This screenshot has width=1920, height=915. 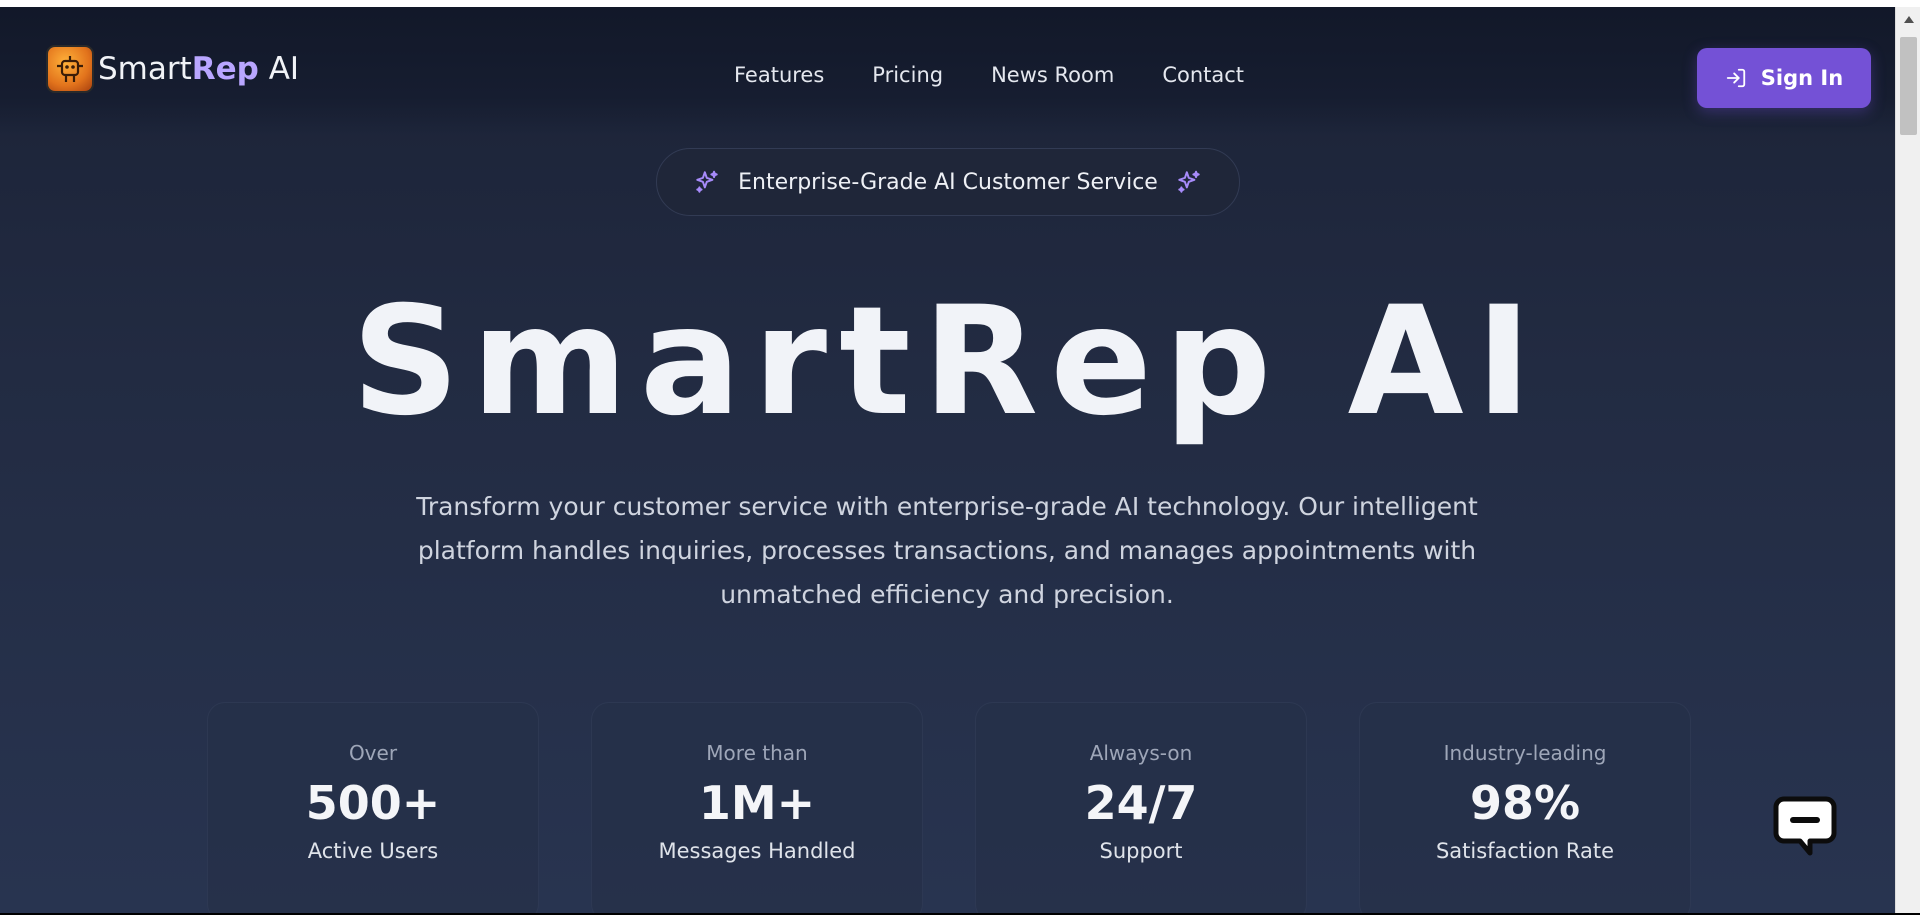 What do you see at coordinates (1141, 753) in the screenshot?
I see `stat-prefix: Always-on` at bounding box center [1141, 753].